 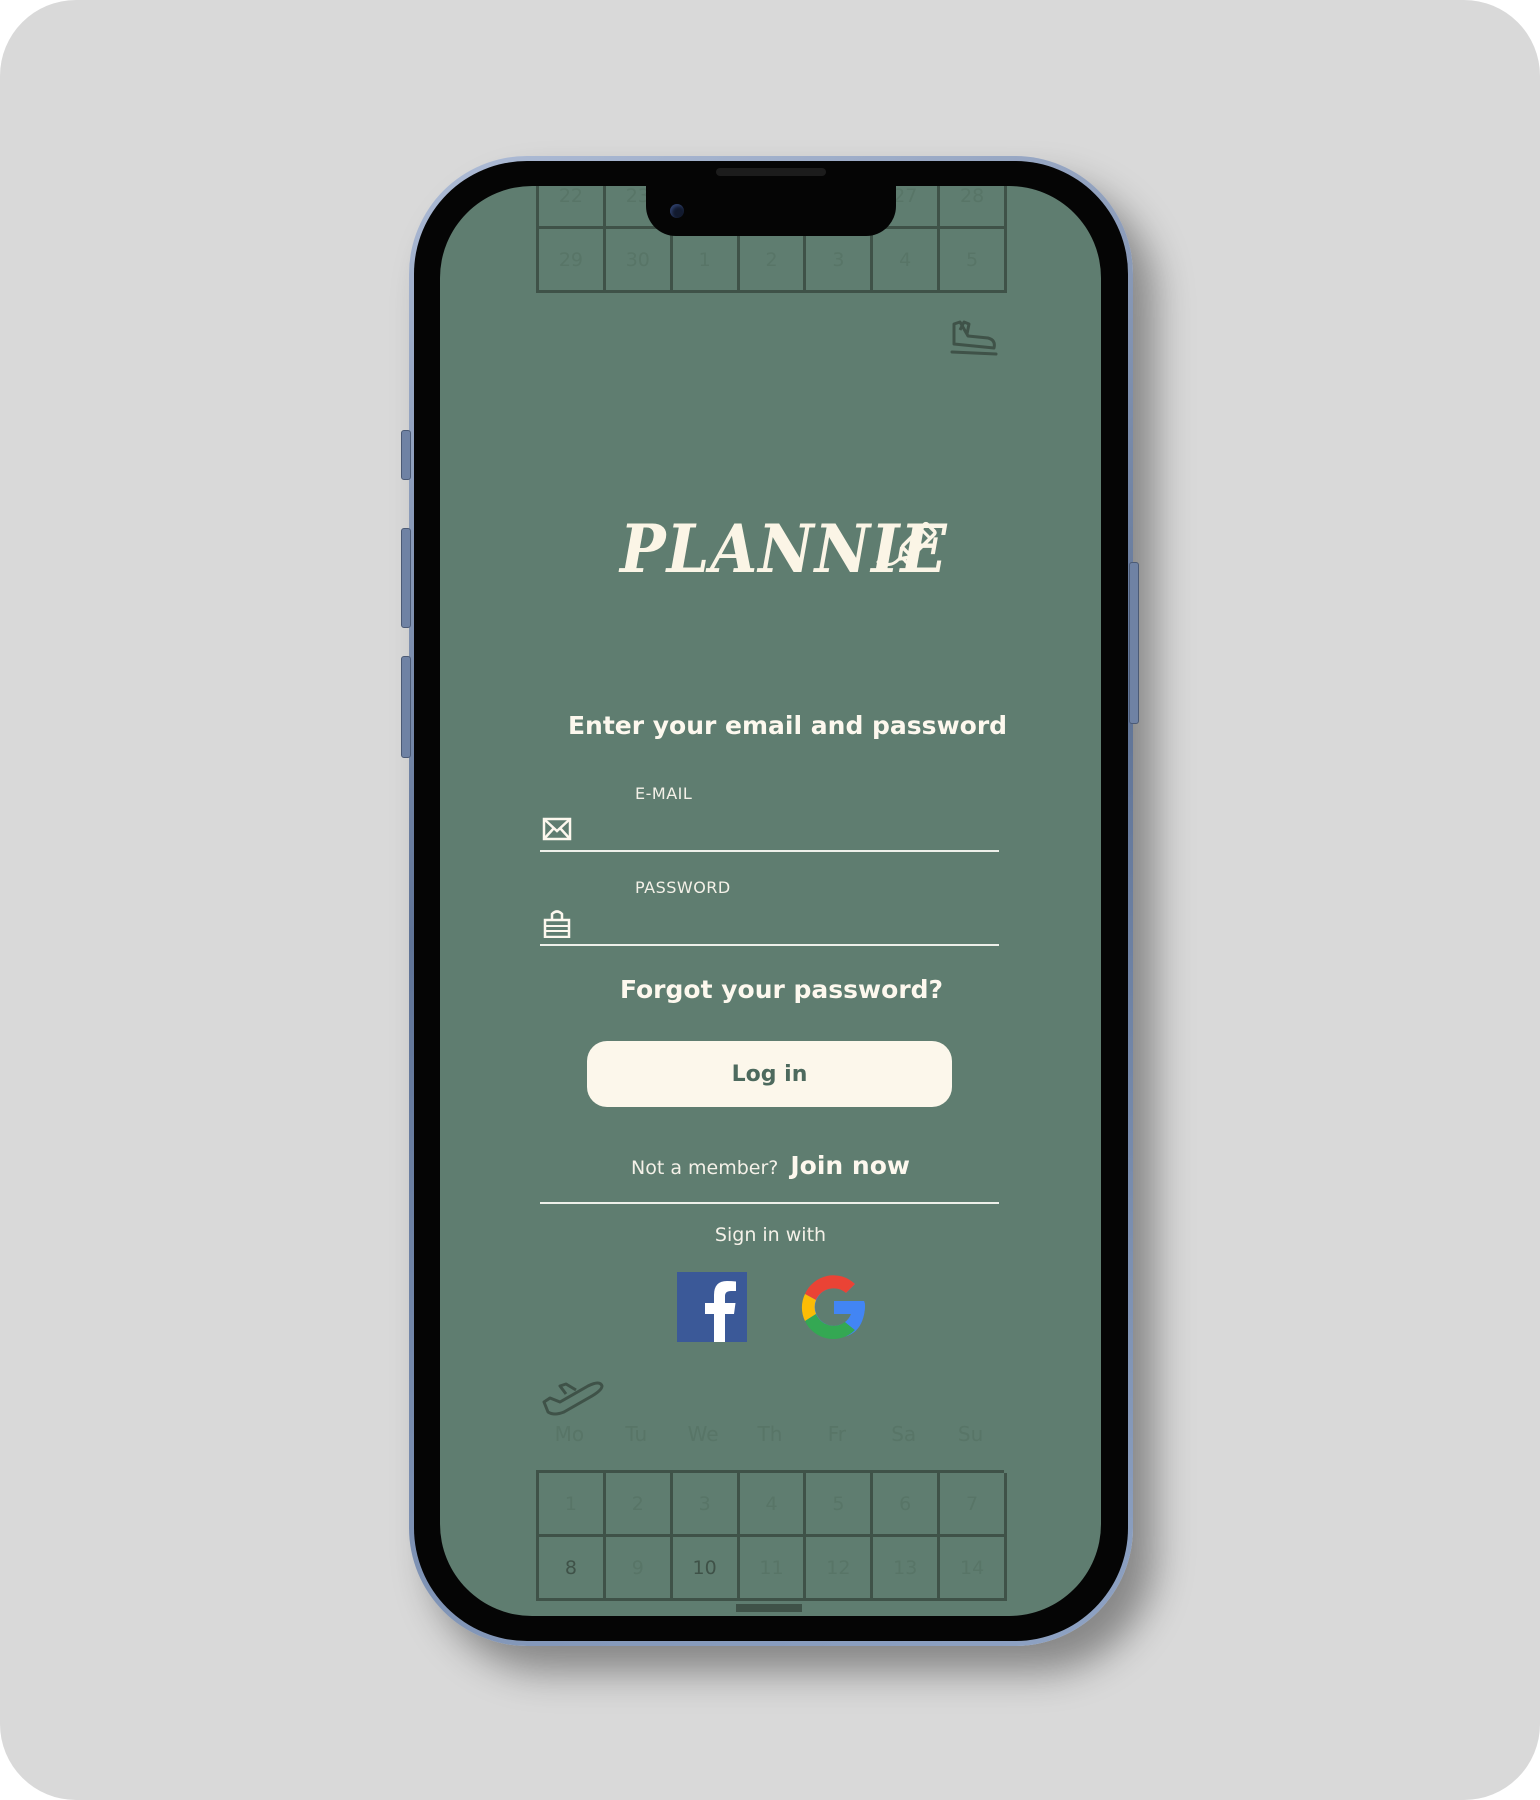 I want to click on forgot-password-link: Forgot your password?, so click(x=770, y=989).